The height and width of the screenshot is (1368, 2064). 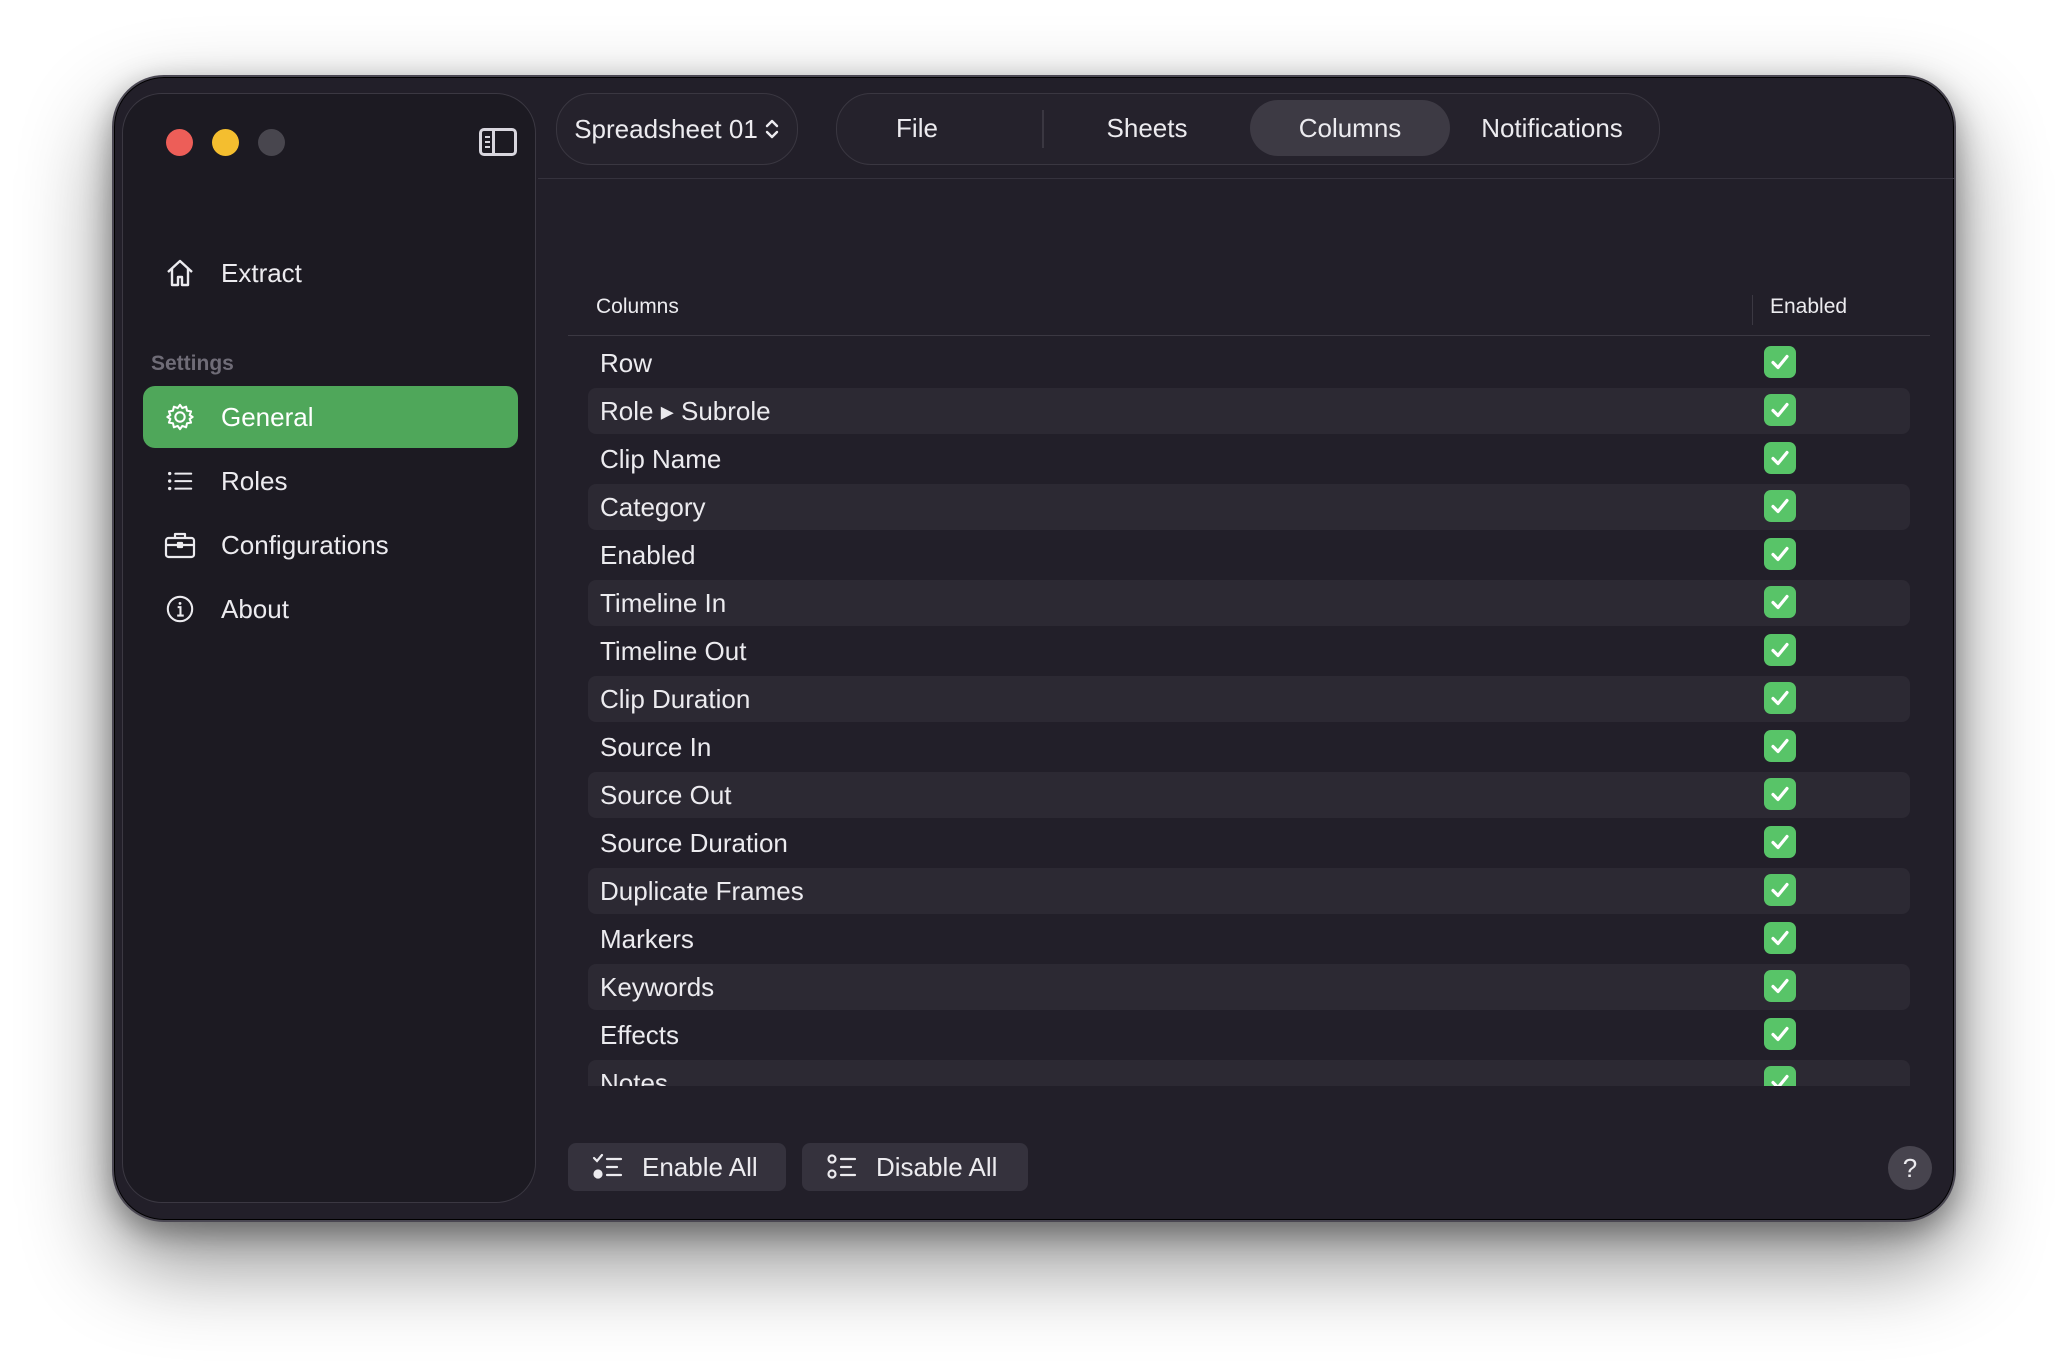 What do you see at coordinates (653, 507) in the screenshot?
I see `column-name: Category` at bounding box center [653, 507].